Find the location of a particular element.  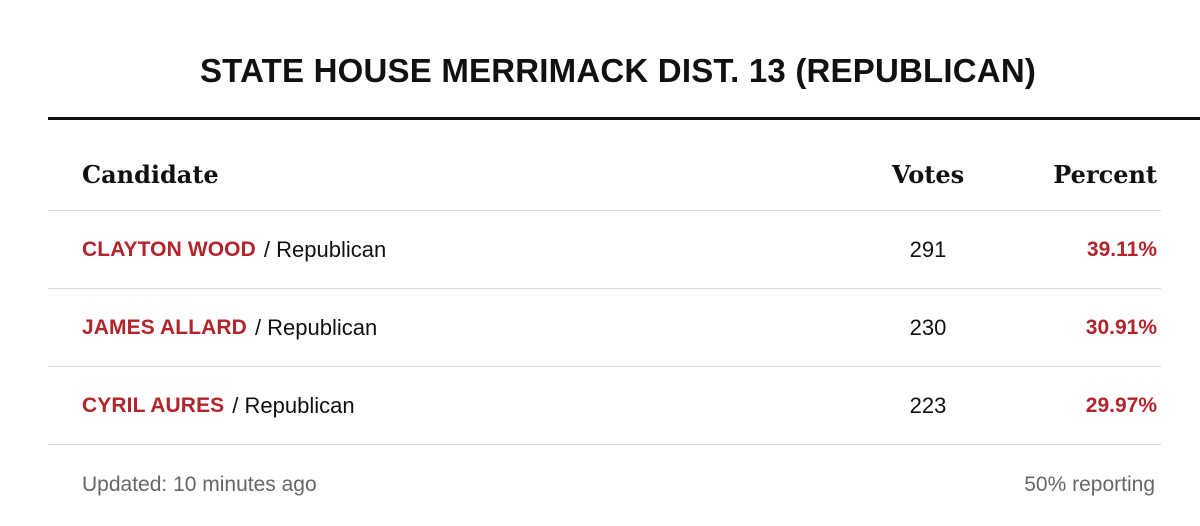

reporting-status: 50% reporting is located at coordinates (1089, 484).